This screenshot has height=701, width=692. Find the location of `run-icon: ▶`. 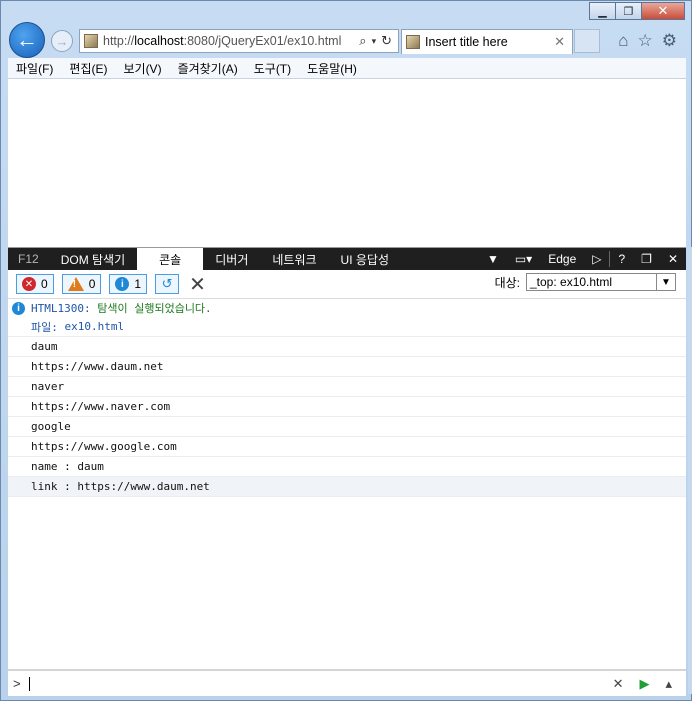

run-icon: ▶ is located at coordinates (644, 684).